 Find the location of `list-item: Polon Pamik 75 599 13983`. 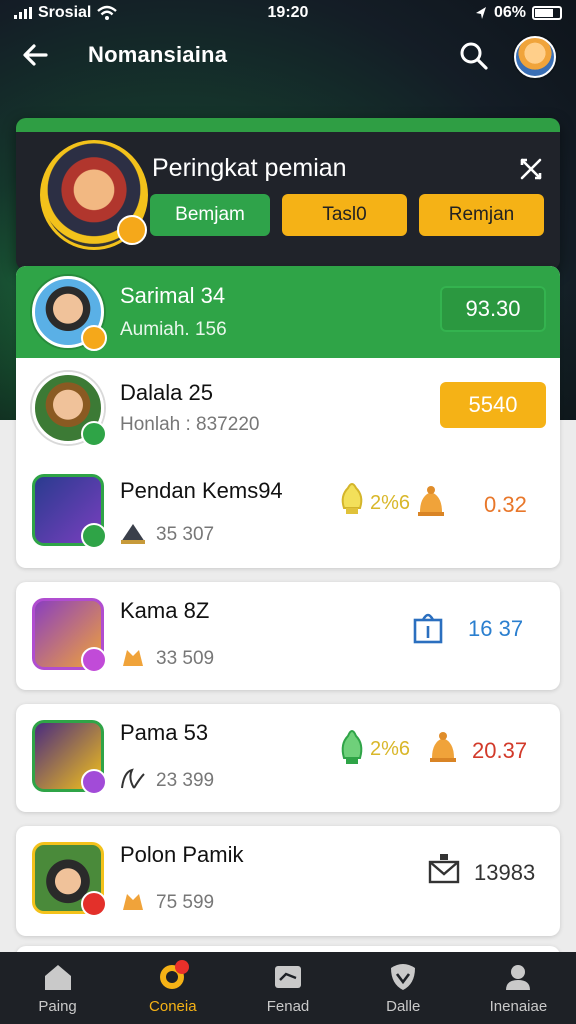

list-item: Polon Pamik 75 599 13983 is located at coordinates (288, 881).